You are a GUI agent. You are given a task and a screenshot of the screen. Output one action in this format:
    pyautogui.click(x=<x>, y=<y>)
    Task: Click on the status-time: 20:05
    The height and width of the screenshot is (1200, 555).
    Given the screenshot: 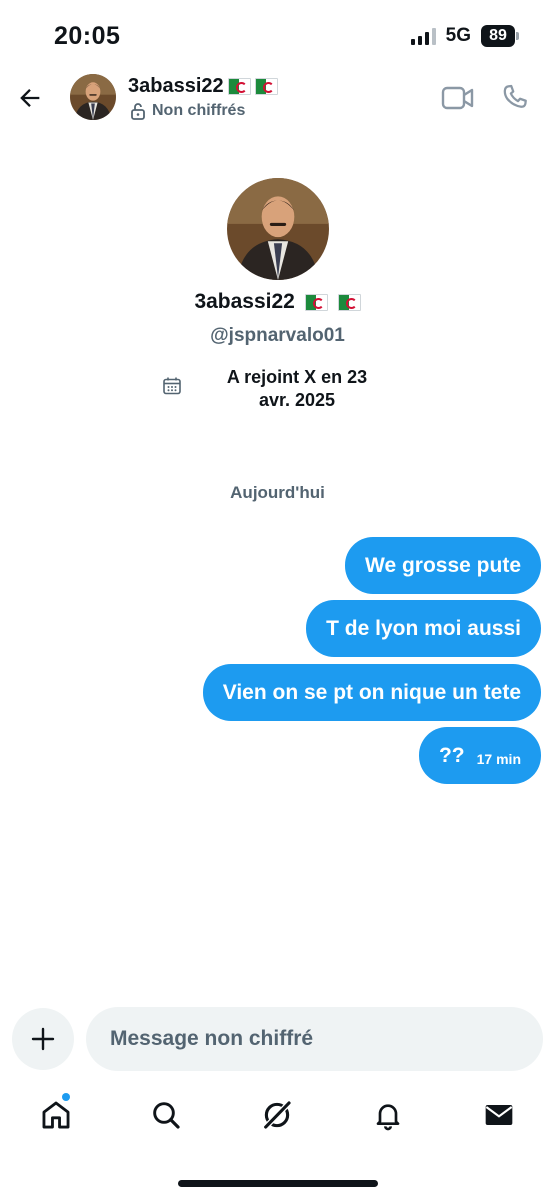 What is the action you would take?
    pyautogui.click(x=87, y=36)
    